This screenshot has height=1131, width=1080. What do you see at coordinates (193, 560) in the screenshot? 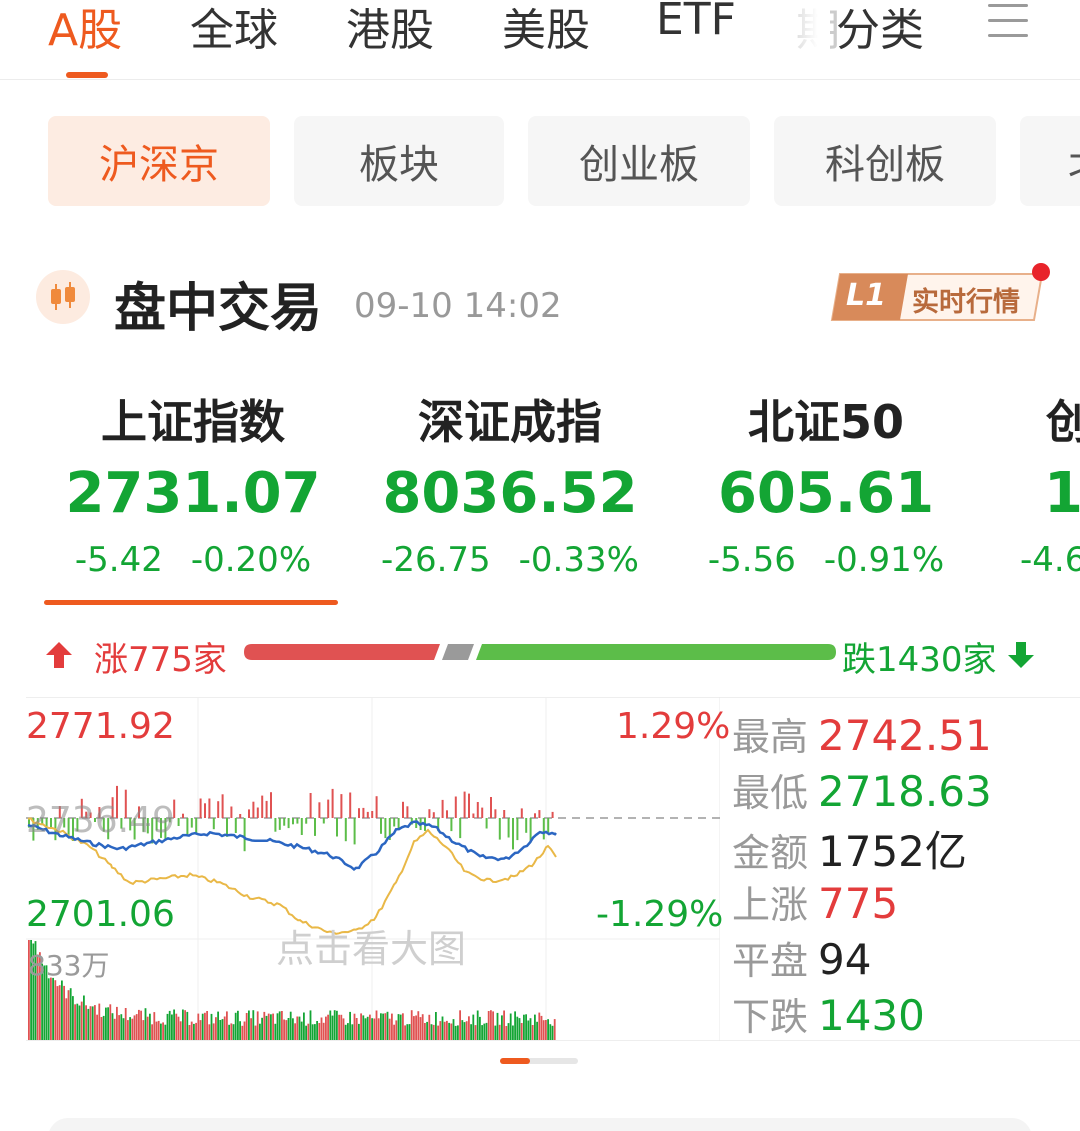
I see `index-change: -5.42 -0.20%` at bounding box center [193, 560].